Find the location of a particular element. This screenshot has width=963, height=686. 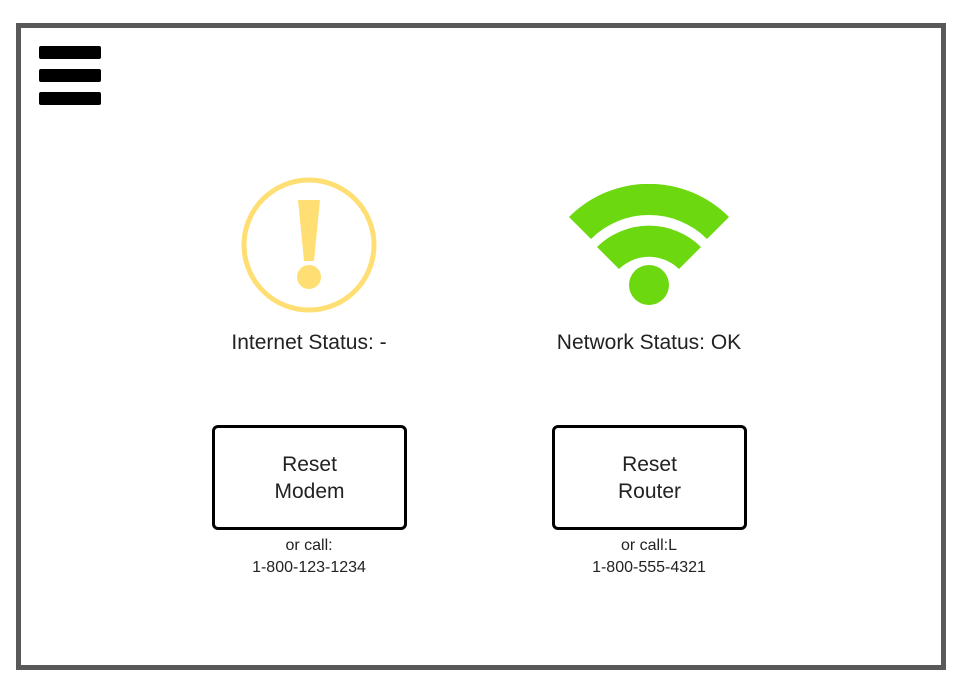

reset-modem-button: Reset Modem is located at coordinates (309, 477).